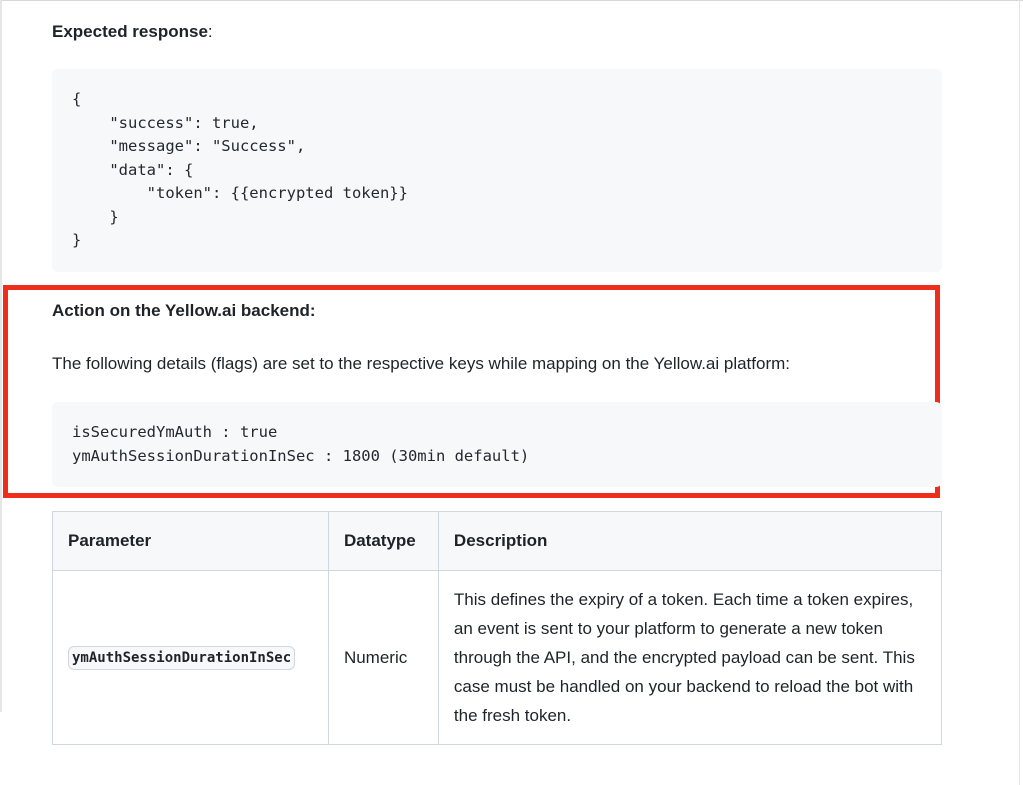 The height and width of the screenshot is (785, 1023). Describe the element at coordinates (184, 310) in the screenshot. I see `backend-heading: Action on the Yellow.ai backend:` at that location.